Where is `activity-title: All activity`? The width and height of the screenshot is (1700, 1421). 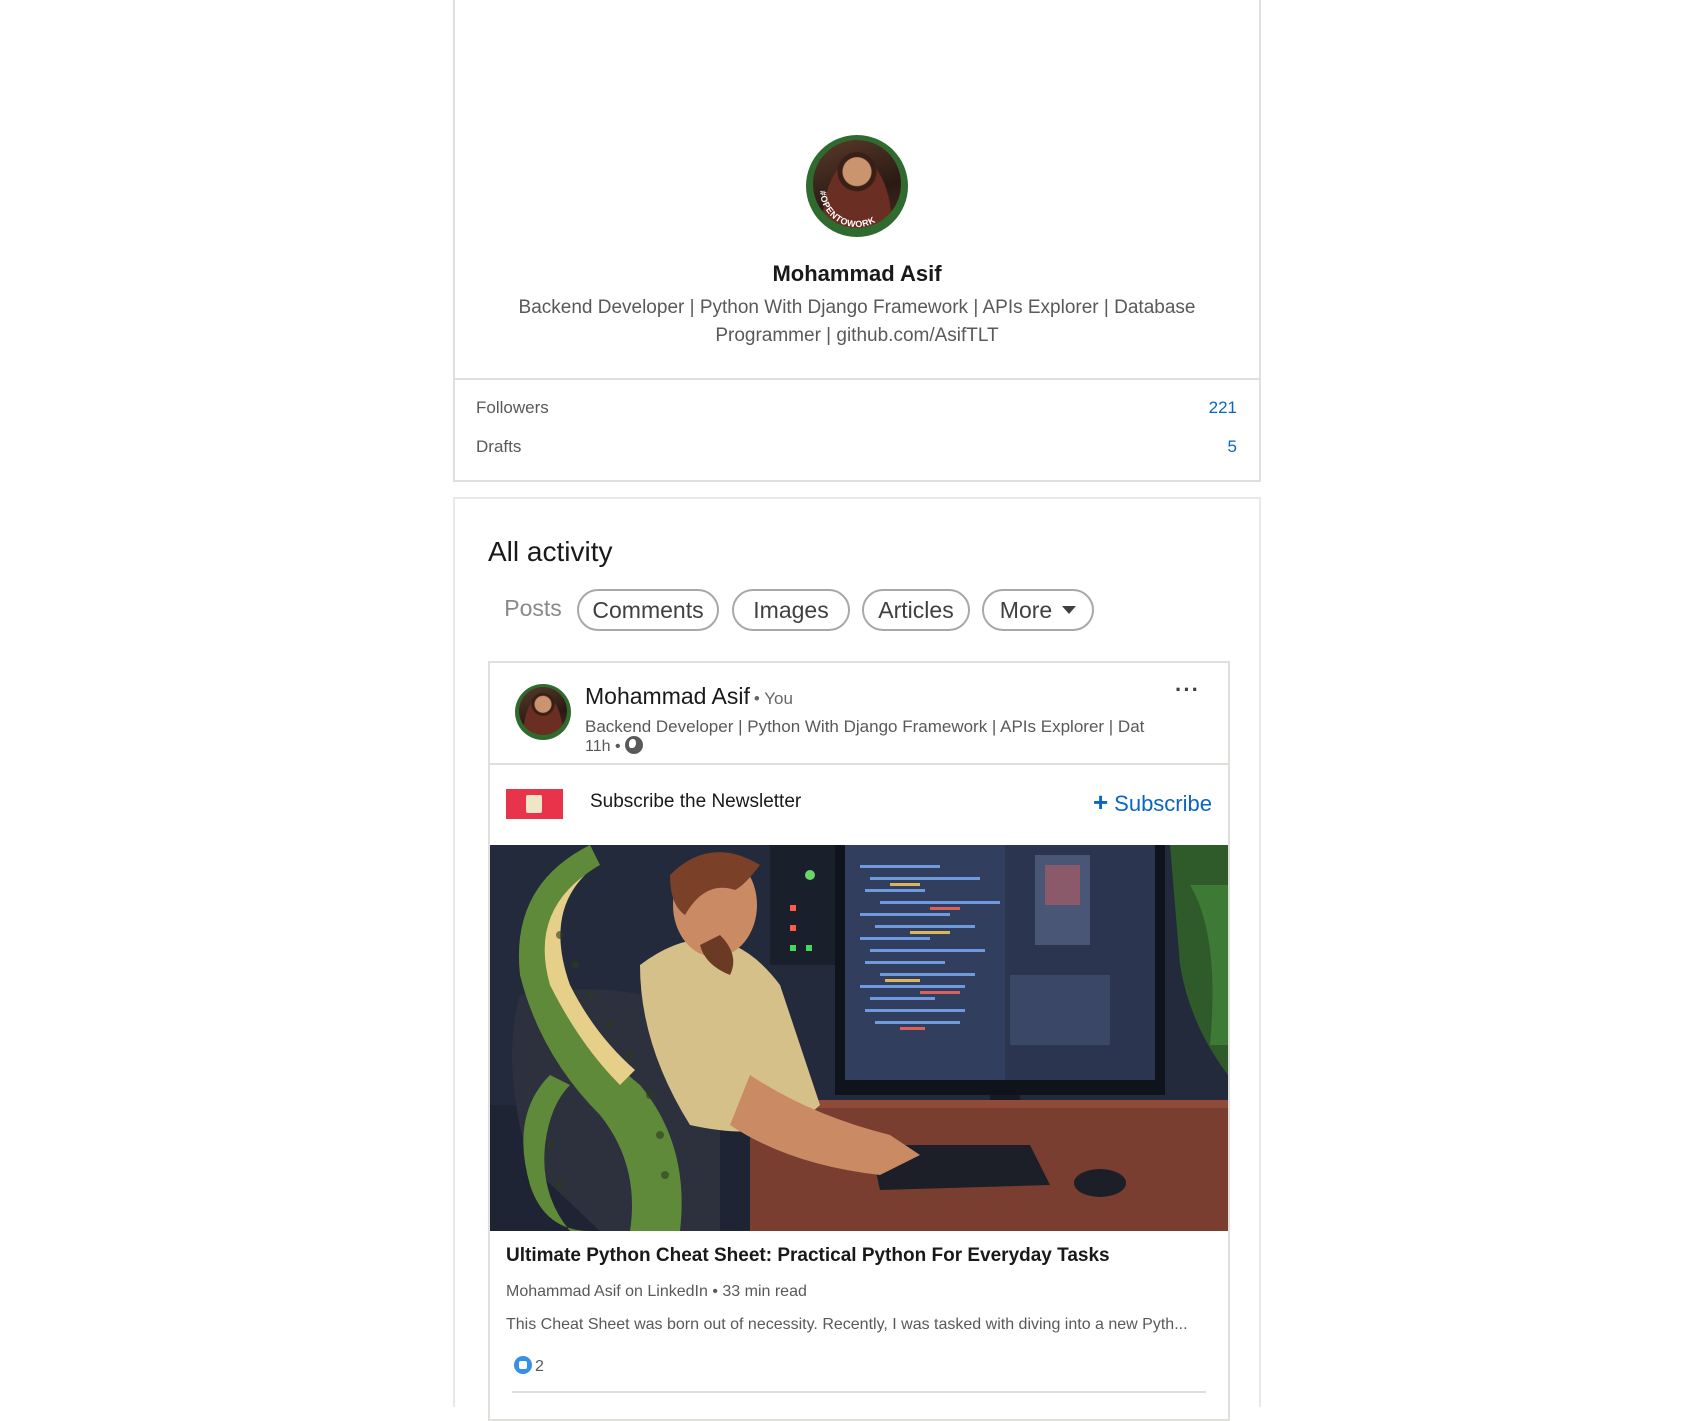
activity-title: All activity is located at coordinates (550, 551).